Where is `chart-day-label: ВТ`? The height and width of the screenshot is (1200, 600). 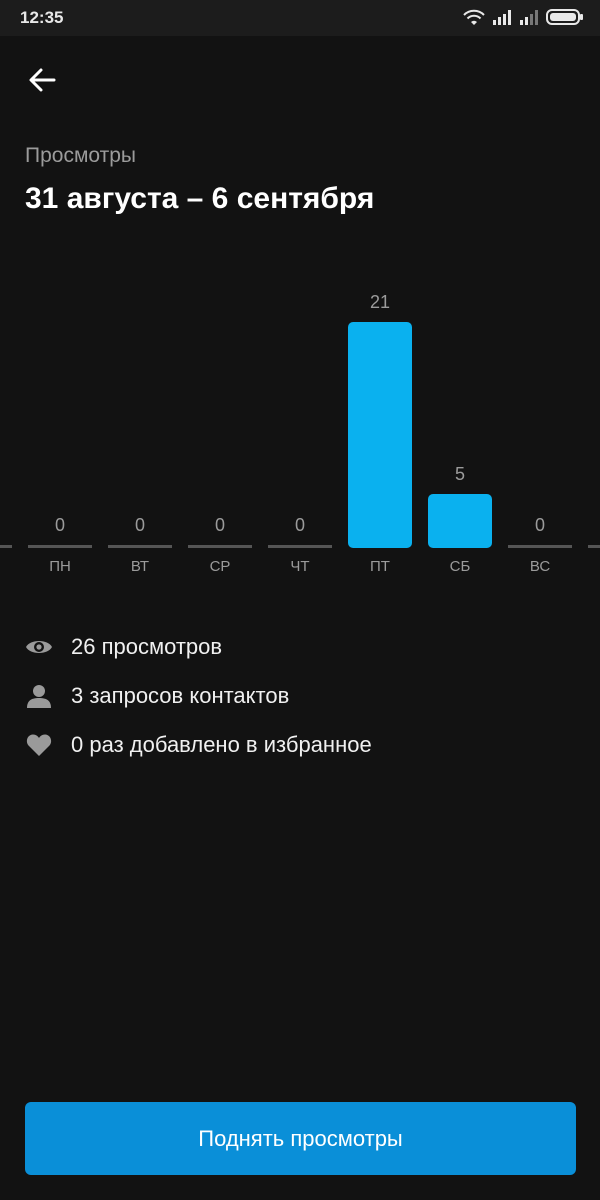 chart-day-label: ВТ is located at coordinates (140, 566).